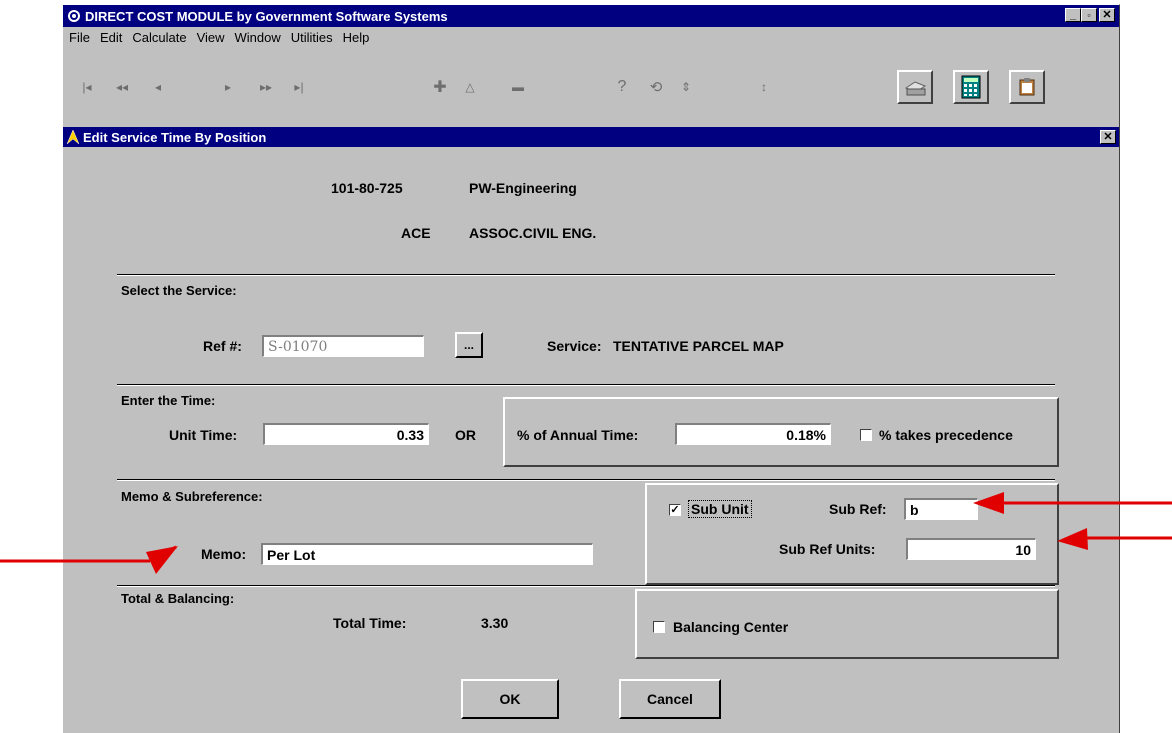 Image resolution: width=1172 pixels, height=733 pixels. I want to click on precedence-checkbox, so click(866, 435).